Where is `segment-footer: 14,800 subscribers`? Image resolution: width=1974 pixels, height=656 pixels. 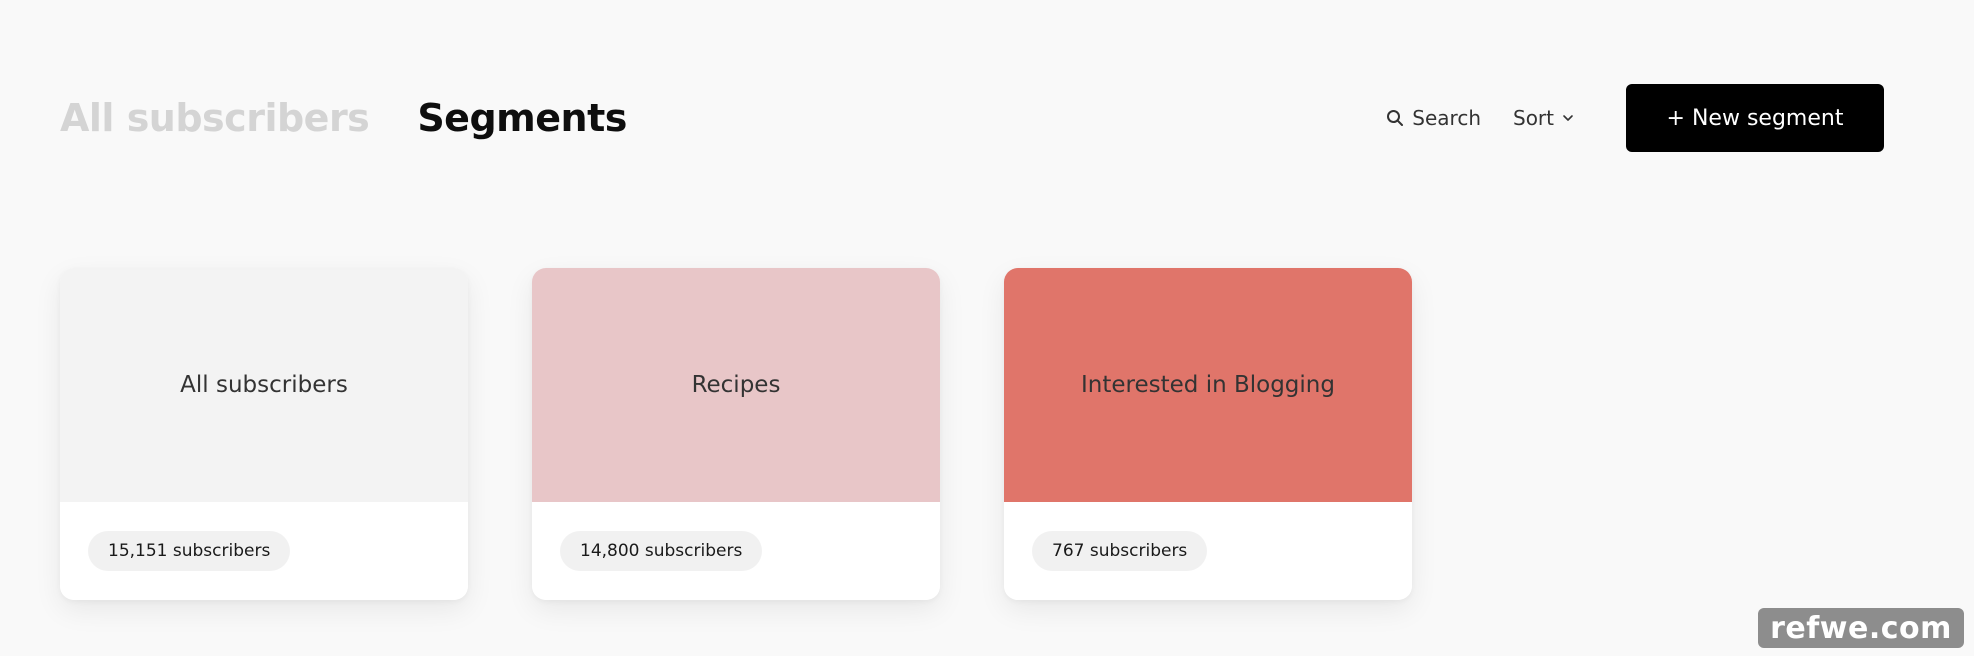
segment-footer: 14,800 subscribers is located at coordinates (736, 551).